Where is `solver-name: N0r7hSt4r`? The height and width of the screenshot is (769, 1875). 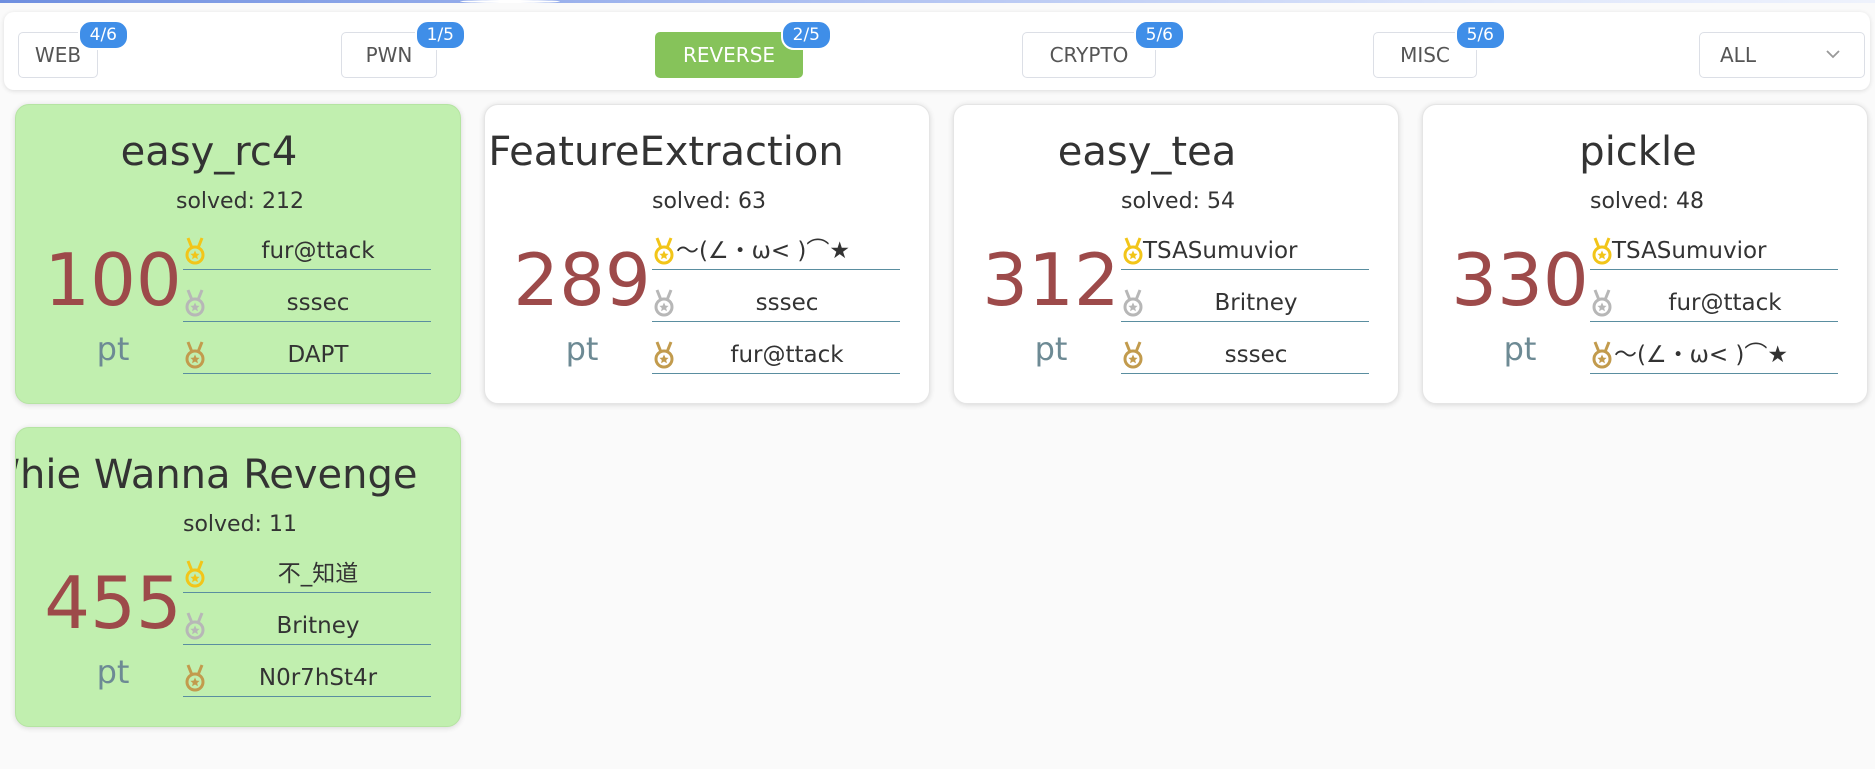
solver-name: N0r7hSt4r is located at coordinates (318, 678).